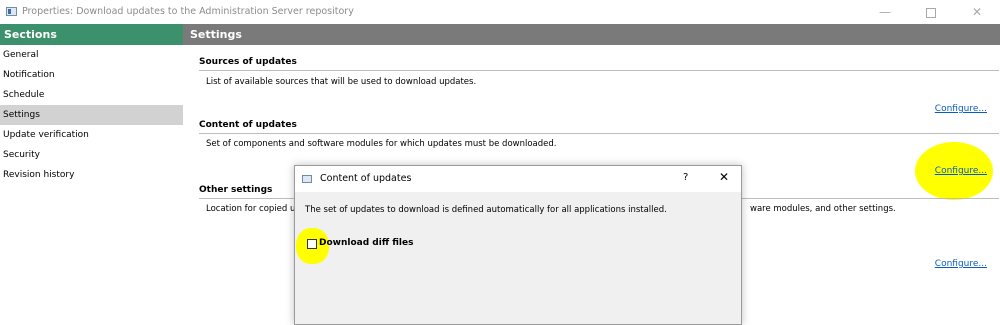 The height and width of the screenshot is (325, 1000). Describe the element at coordinates (724, 177) in the screenshot. I see `dialog-close-icon: ✕` at that location.